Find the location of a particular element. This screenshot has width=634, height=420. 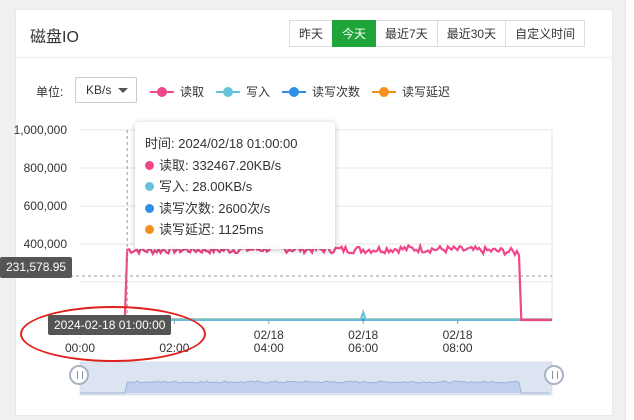

x-tick-time: 04:00 is located at coordinates (269, 348).